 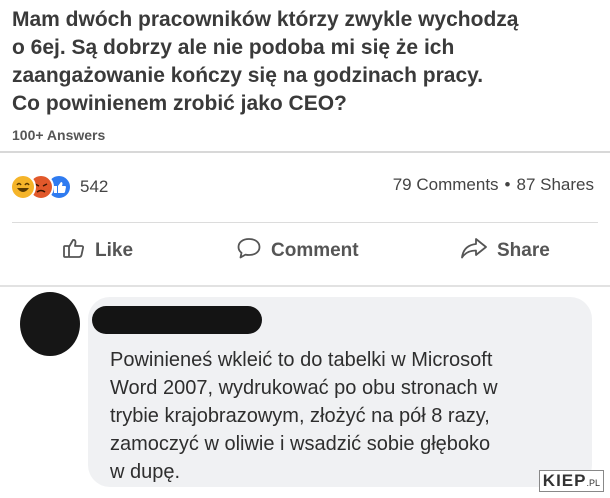 What do you see at coordinates (523, 250) in the screenshot?
I see `share-label: Share` at bounding box center [523, 250].